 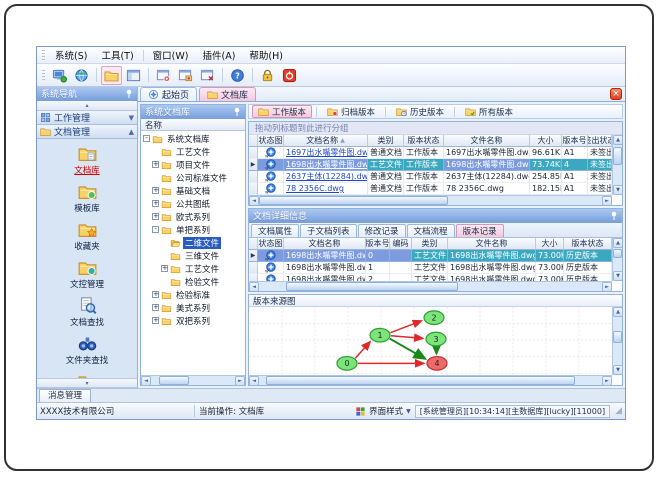 I want to click on sidebar-item-doc-control: 文控管理, so click(x=87, y=274).